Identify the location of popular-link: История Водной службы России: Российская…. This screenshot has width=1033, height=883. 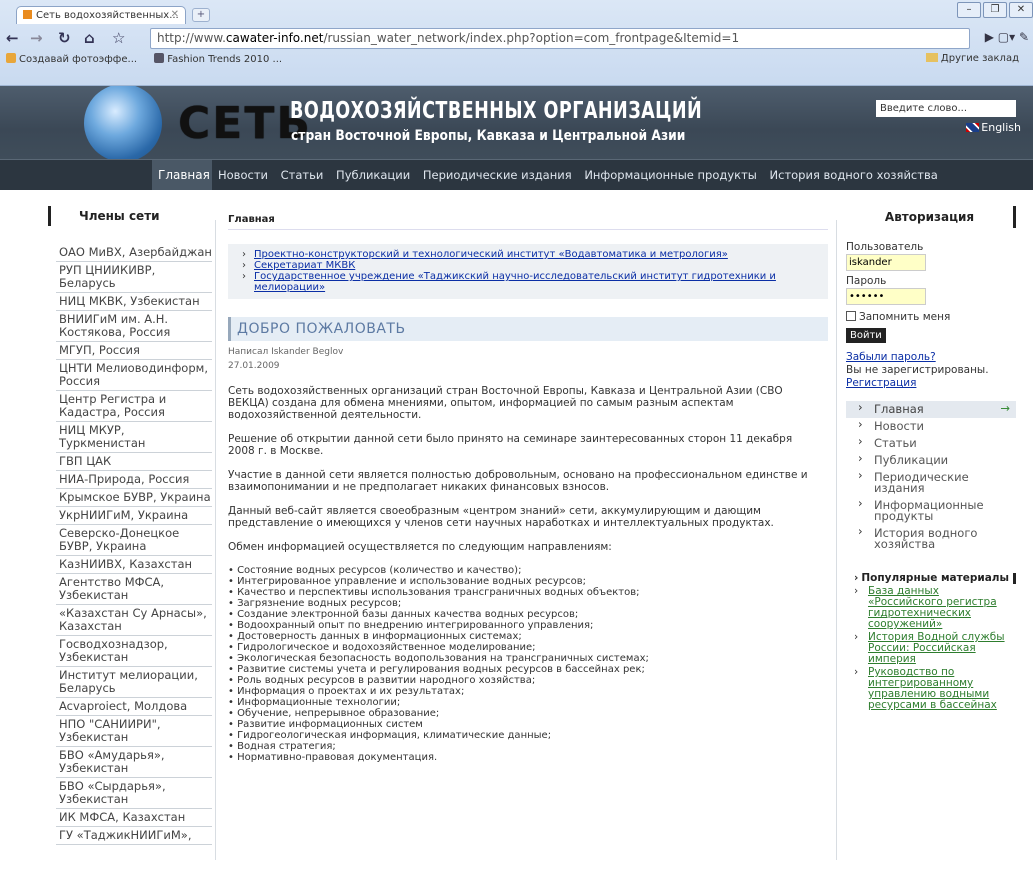
(931, 648).